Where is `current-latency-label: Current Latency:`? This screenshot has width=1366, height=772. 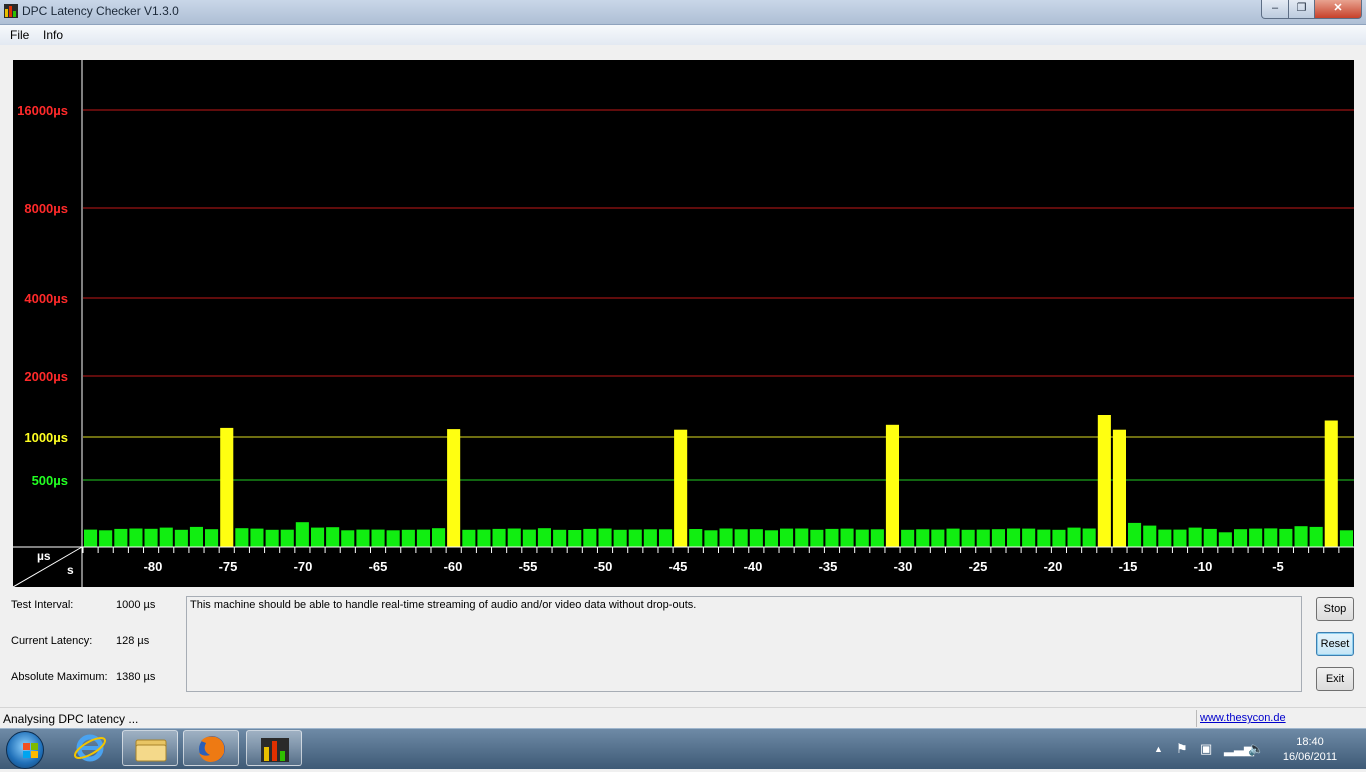
current-latency-label: Current Latency: is located at coordinates (52, 641).